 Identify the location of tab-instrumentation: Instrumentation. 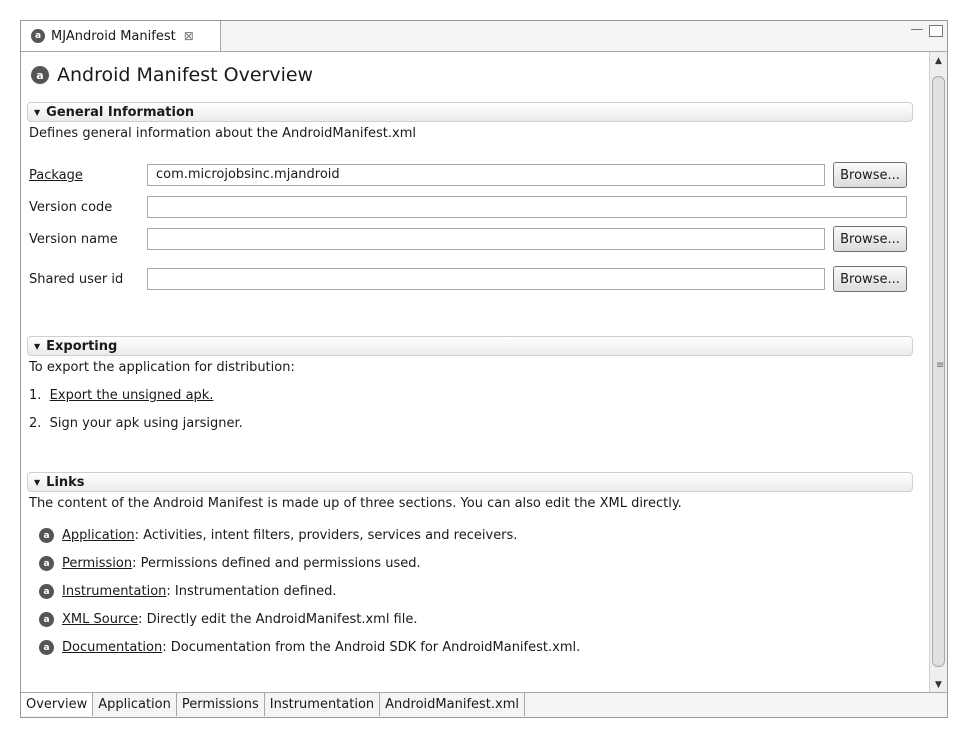
(322, 704).